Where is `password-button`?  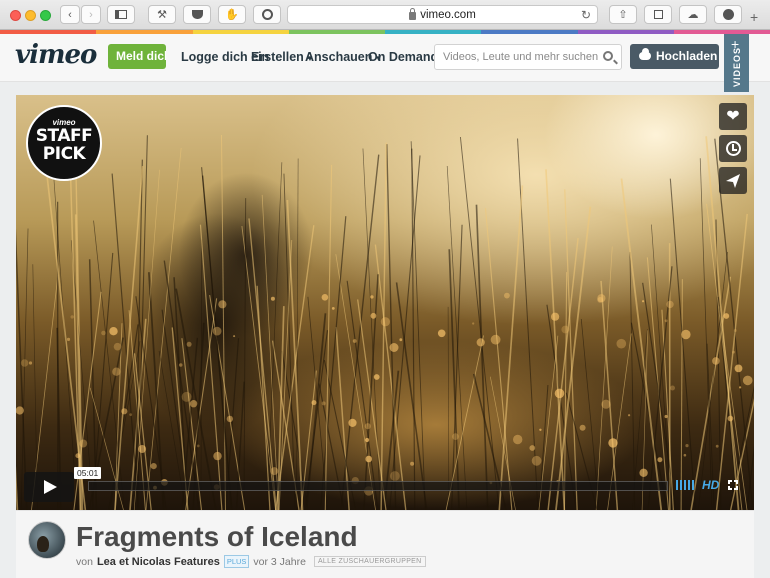 password-button is located at coordinates (267, 14).